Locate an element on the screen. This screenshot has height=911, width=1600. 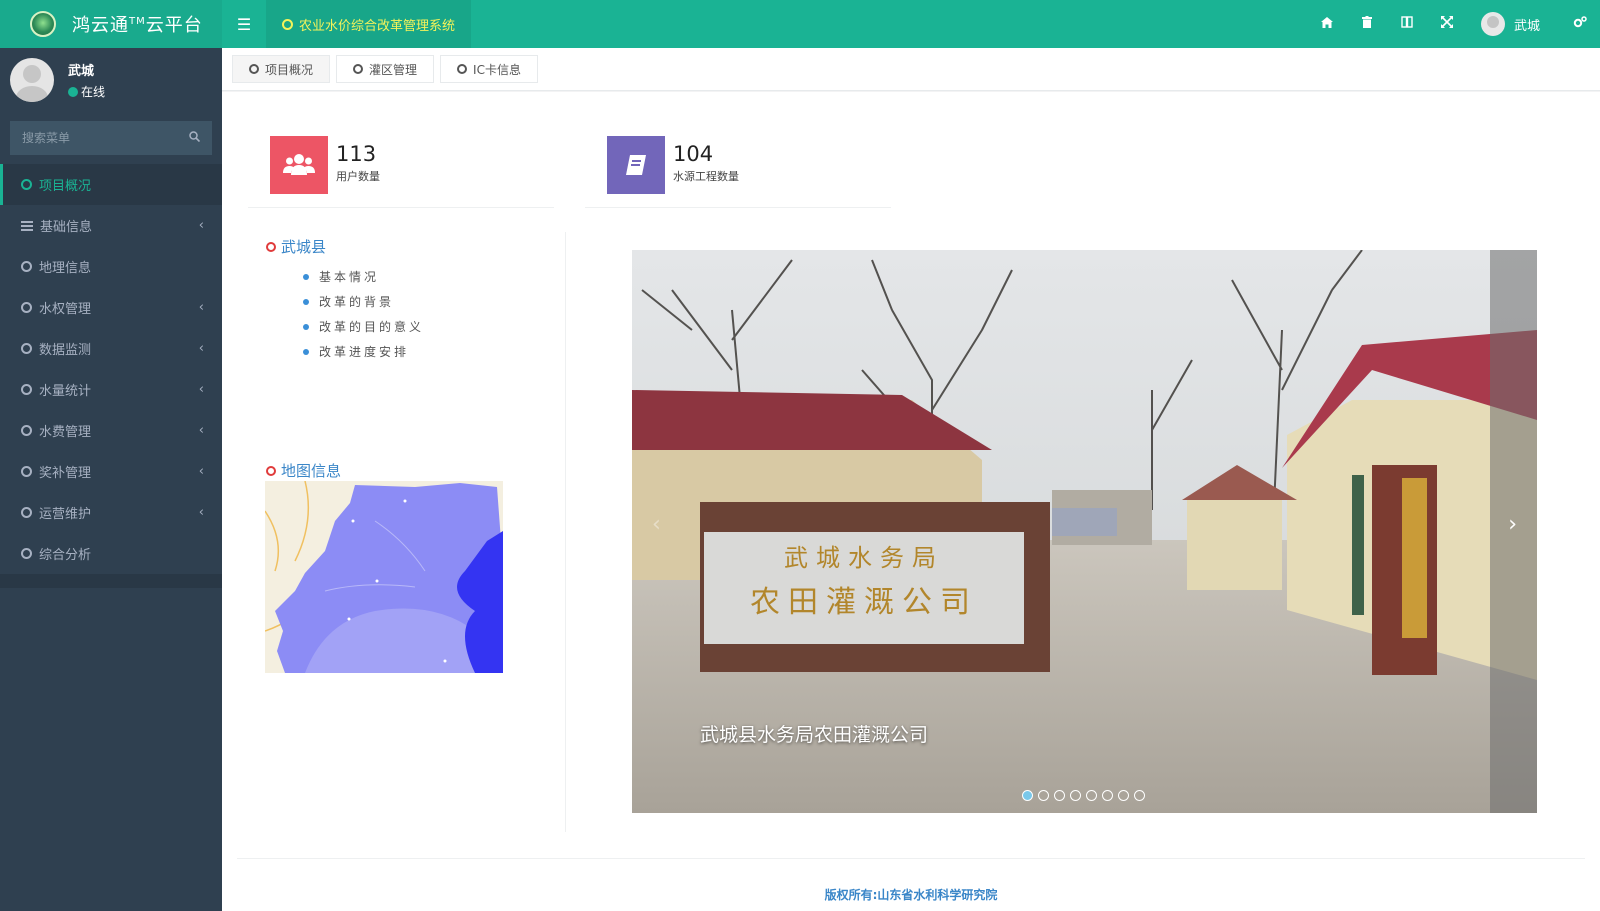
home-icon is located at coordinates (1327, 24).